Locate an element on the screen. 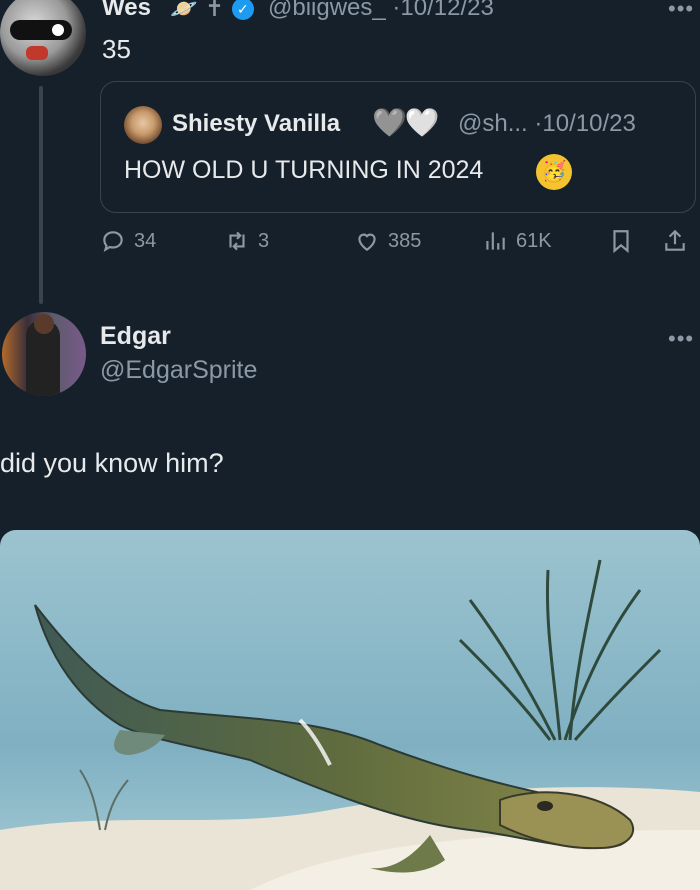 This screenshot has height=890, width=700. retweet-icon is located at coordinates (237, 241).